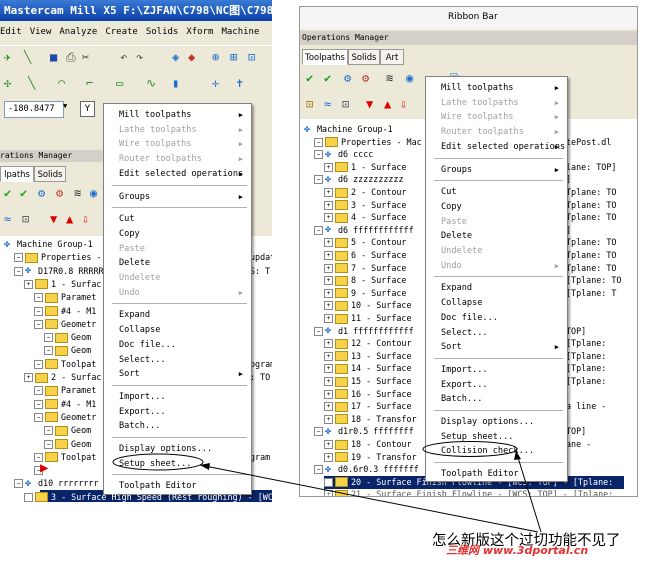 The height and width of the screenshot is (561, 660). I want to click on folder-icon, so click(41, 497).